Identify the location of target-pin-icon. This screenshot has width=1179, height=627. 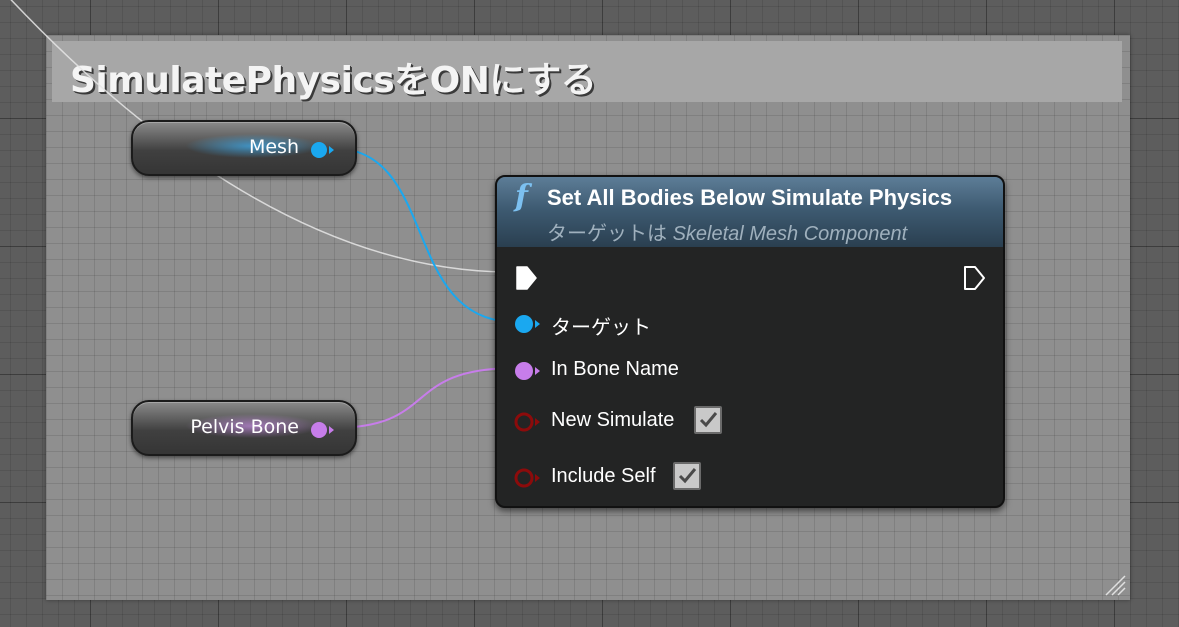
(527, 324).